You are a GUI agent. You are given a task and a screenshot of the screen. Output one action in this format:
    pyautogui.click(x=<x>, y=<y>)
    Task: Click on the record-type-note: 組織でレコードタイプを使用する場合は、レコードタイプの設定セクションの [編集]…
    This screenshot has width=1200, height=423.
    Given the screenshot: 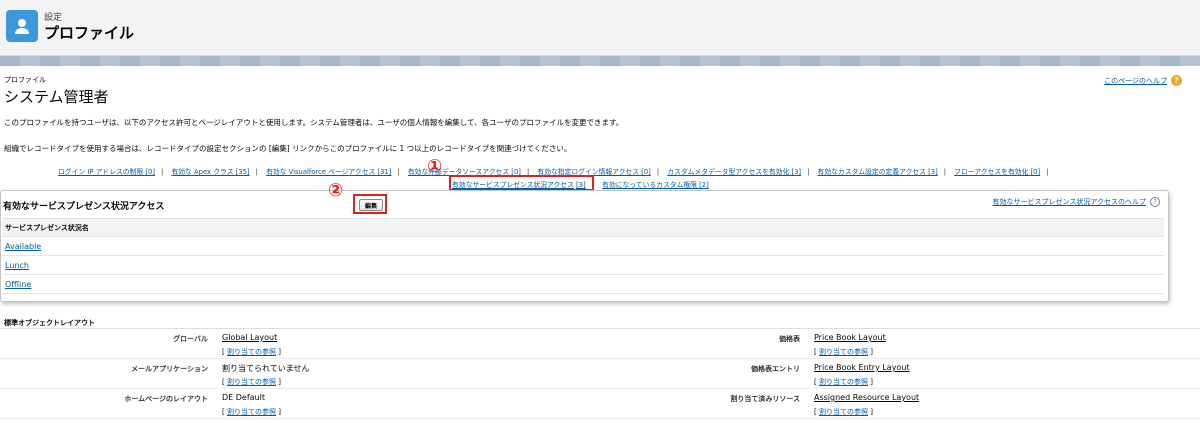 What is the action you would take?
    pyautogui.click(x=288, y=148)
    